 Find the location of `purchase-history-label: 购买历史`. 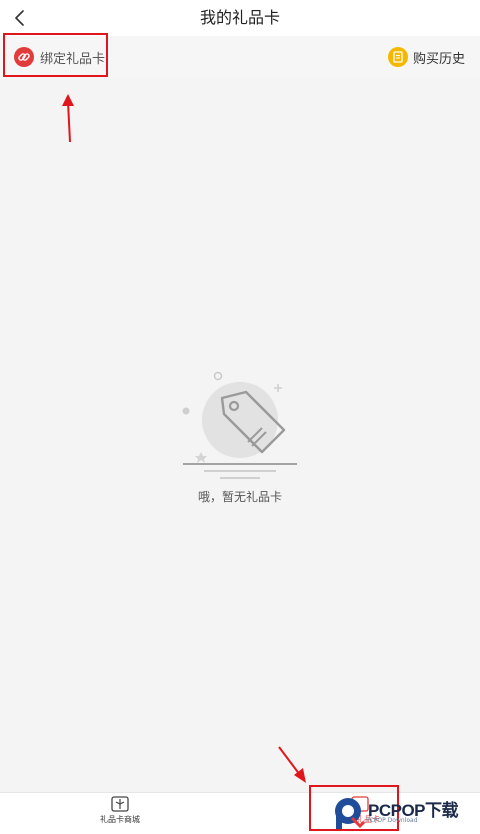

purchase-history-label: 购买历史 is located at coordinates (438, 59).